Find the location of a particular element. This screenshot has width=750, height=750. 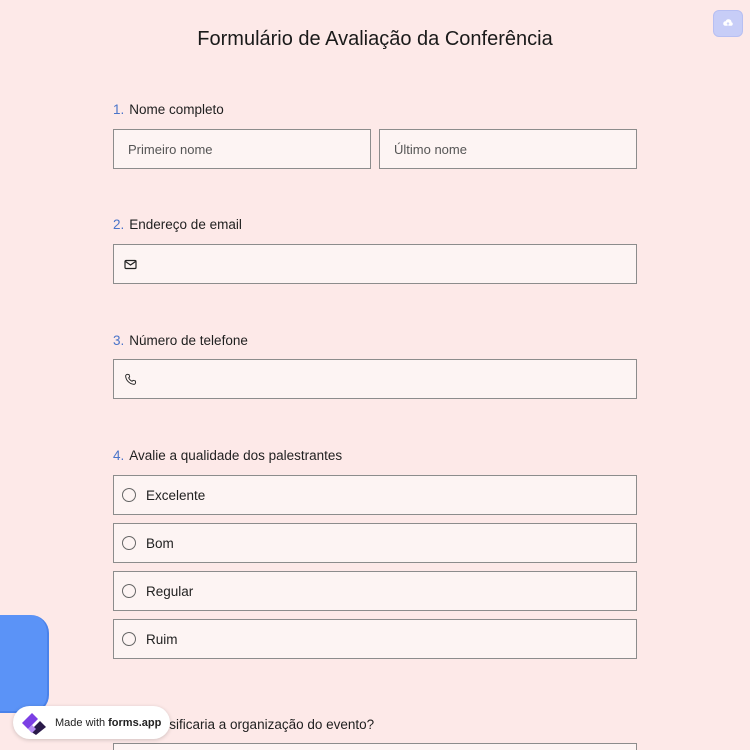

question-number: 3. is located at coordinates (119, 340).